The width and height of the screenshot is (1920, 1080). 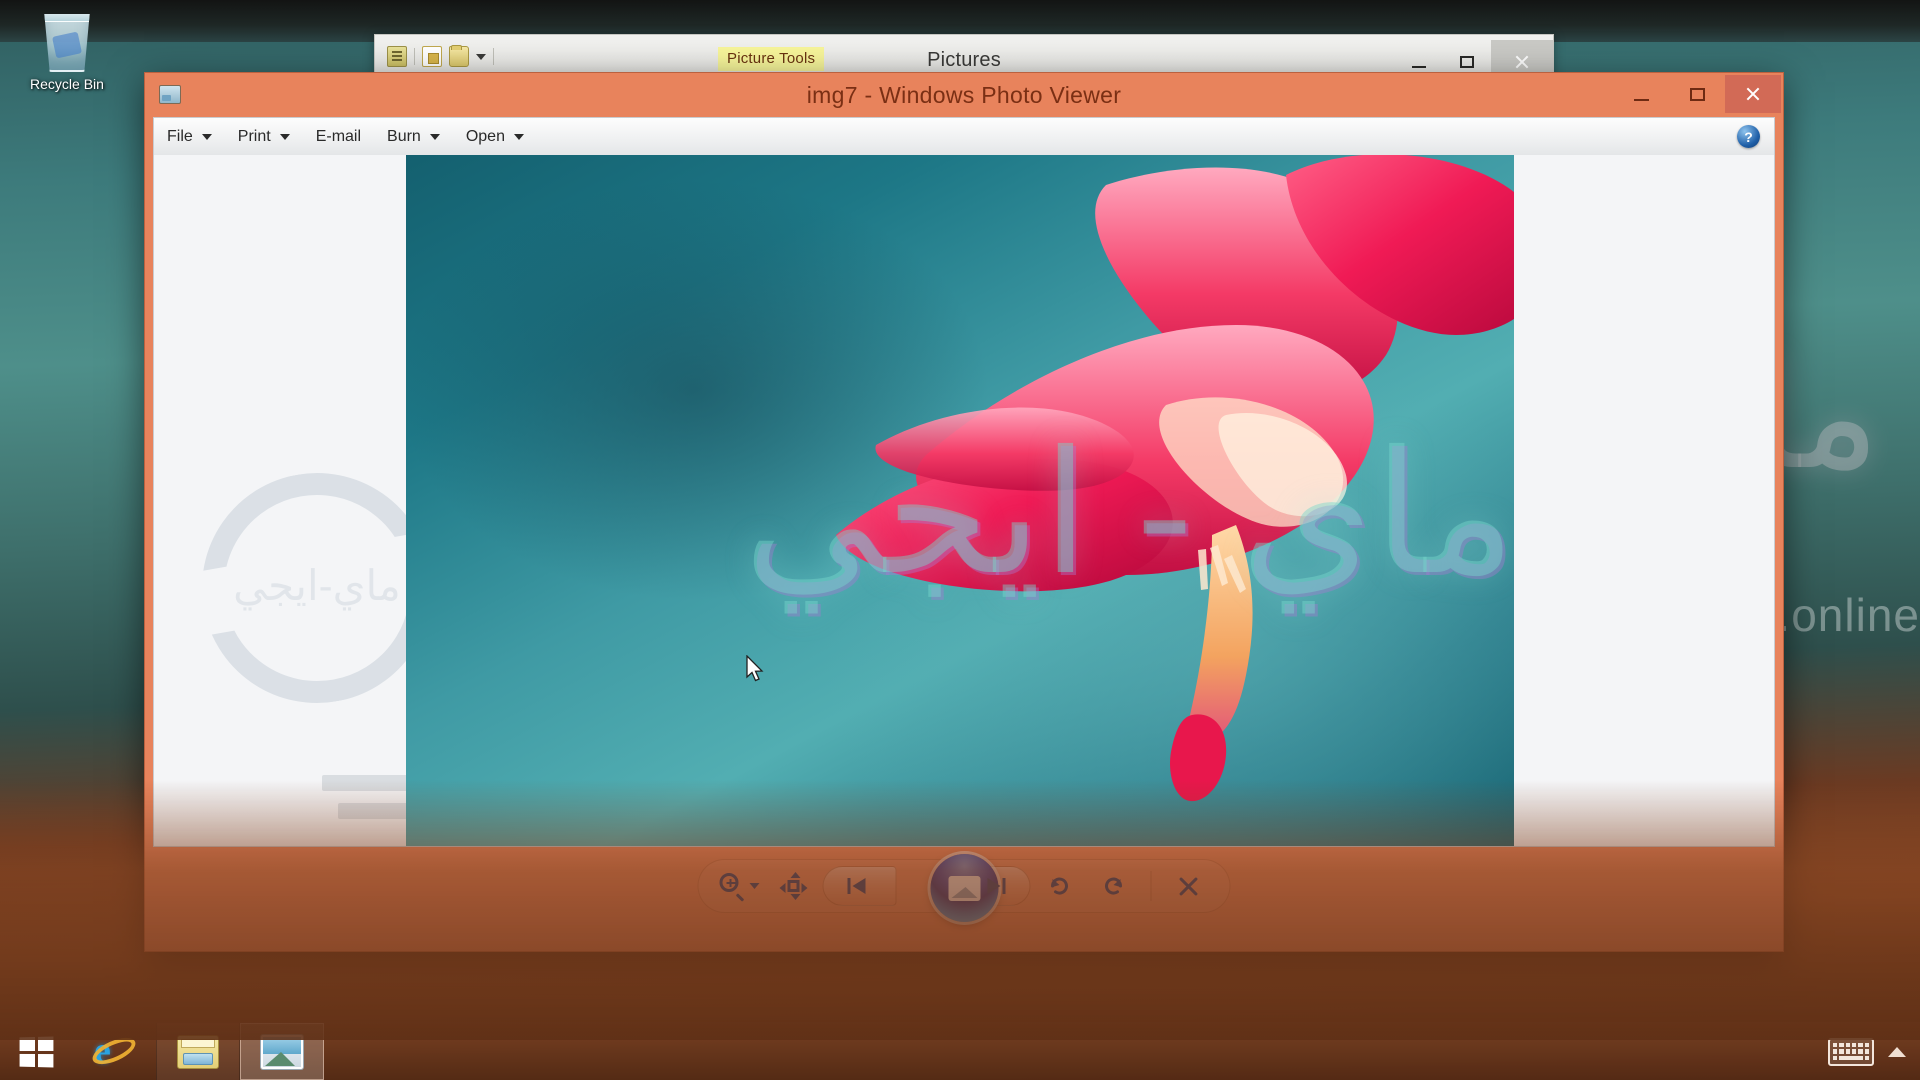 I want to click on delete-x-icon, so click(x=1189, y=886).